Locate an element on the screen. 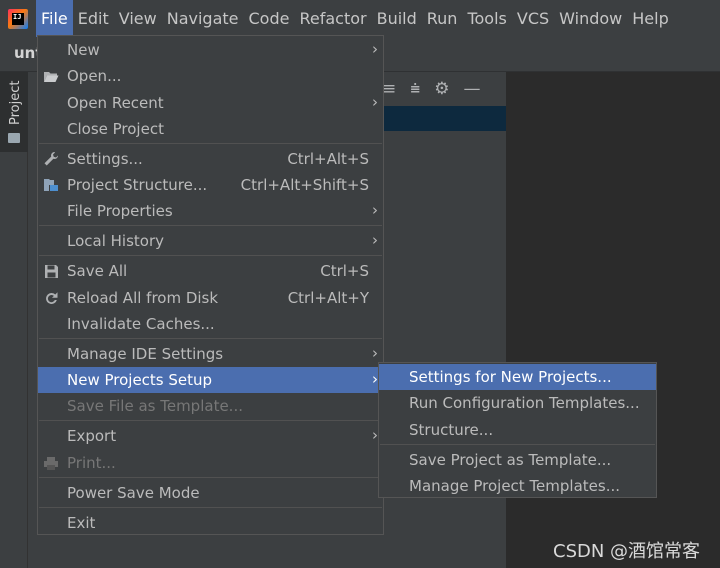 The image size is (720, 568). file-menu-project-structure: Project Structure... Ctrl+Alt+Shift+S is located at coordinates (210, 185).